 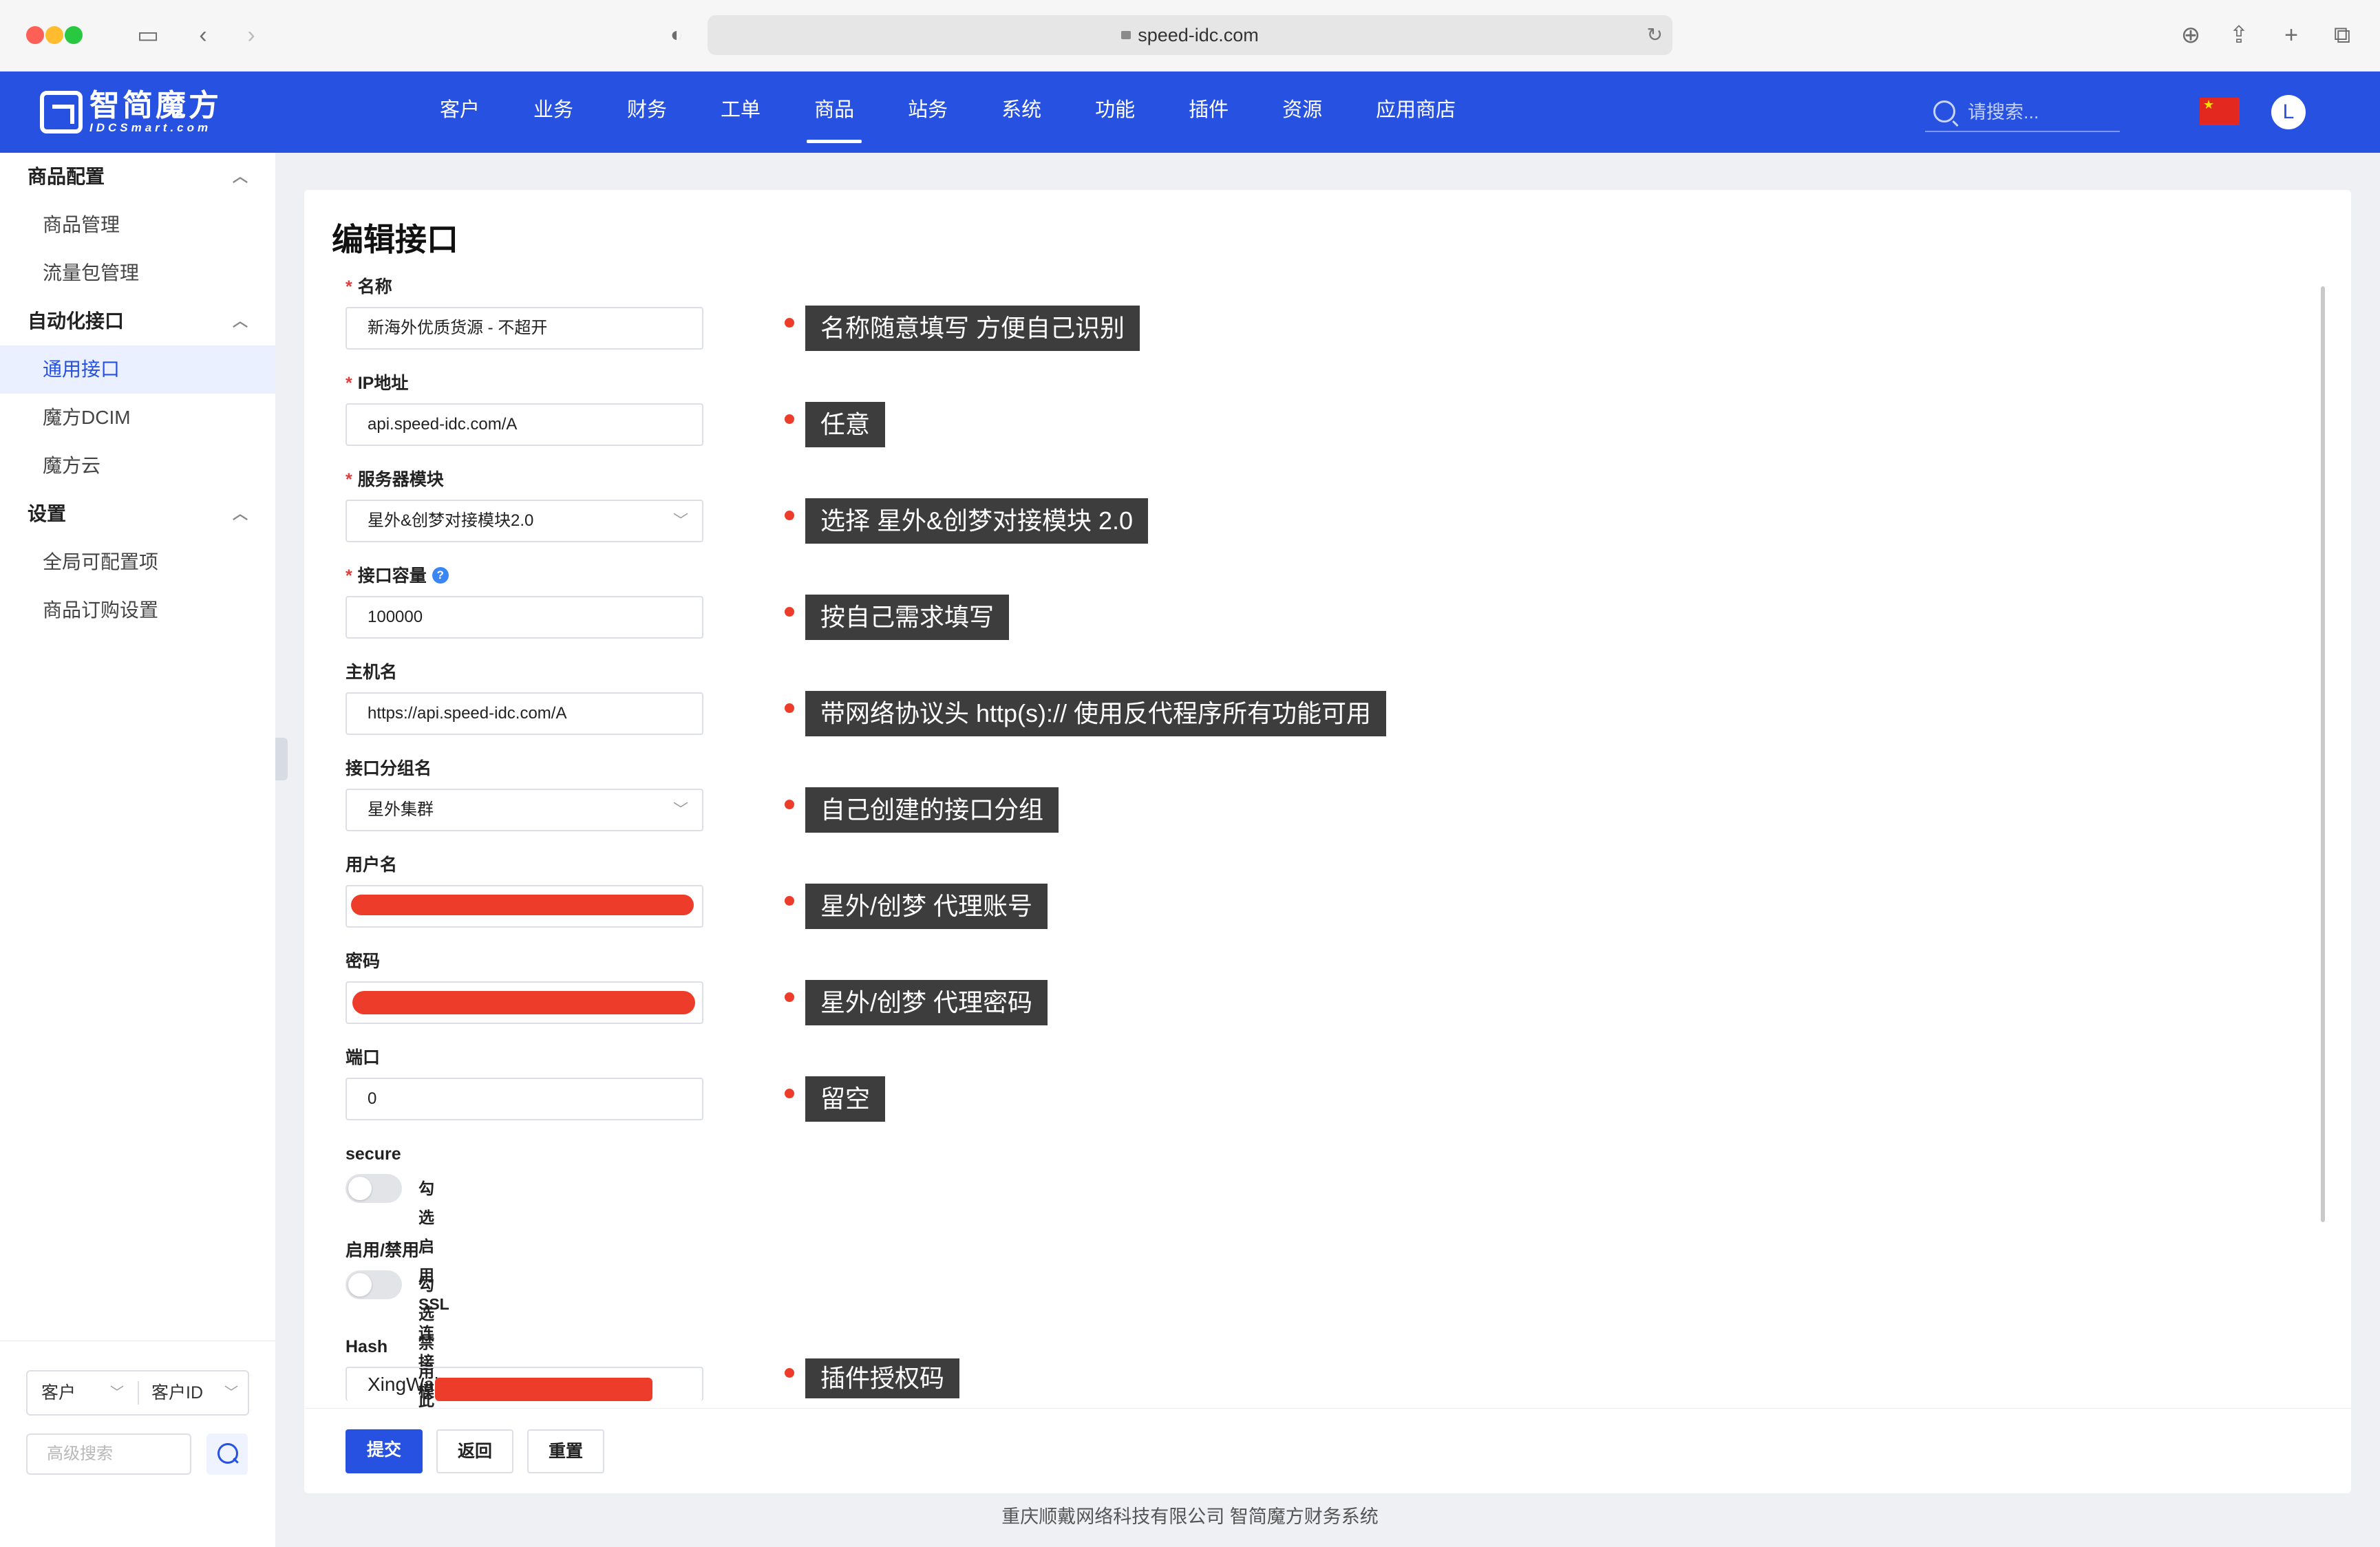 What do you see at coordinates (2323, 754) in the screenshot?
I see `form-scrollbar` at bounding box center [2323, 754].